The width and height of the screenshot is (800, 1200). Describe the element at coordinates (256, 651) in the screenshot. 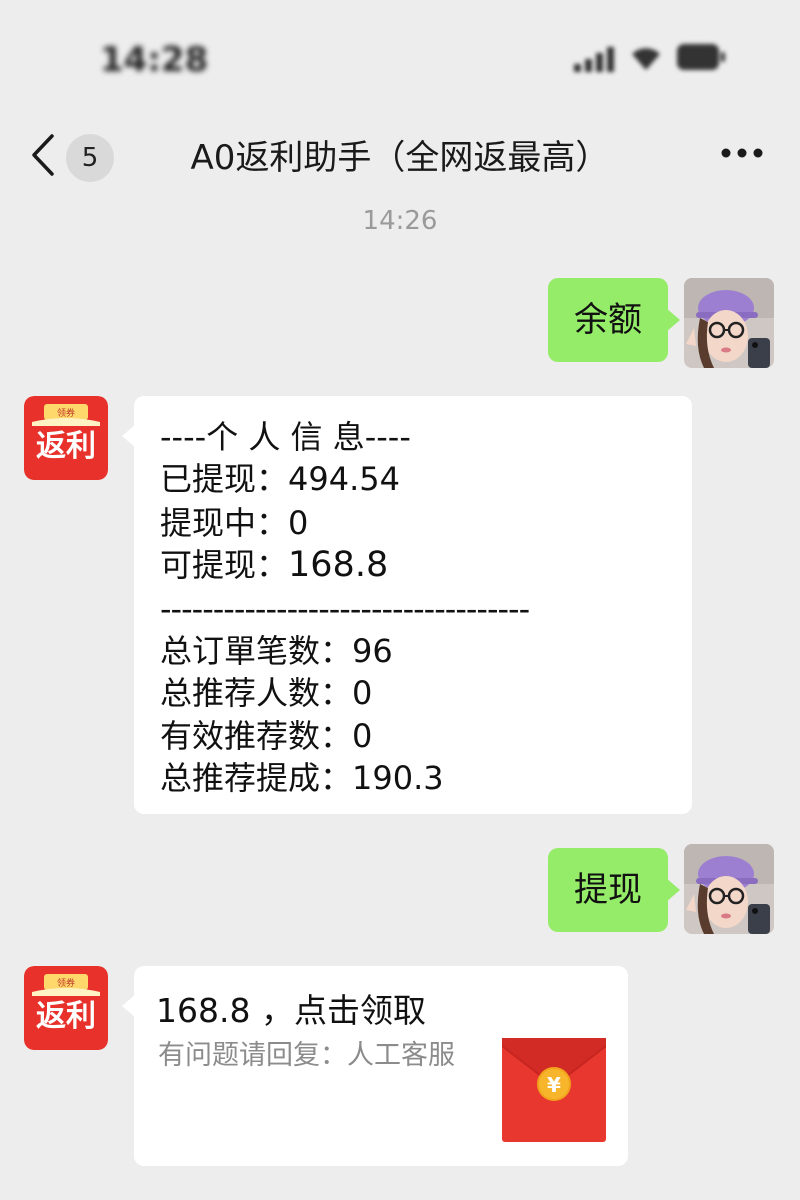

I see `info-label: 总订單笔数：` at that location.